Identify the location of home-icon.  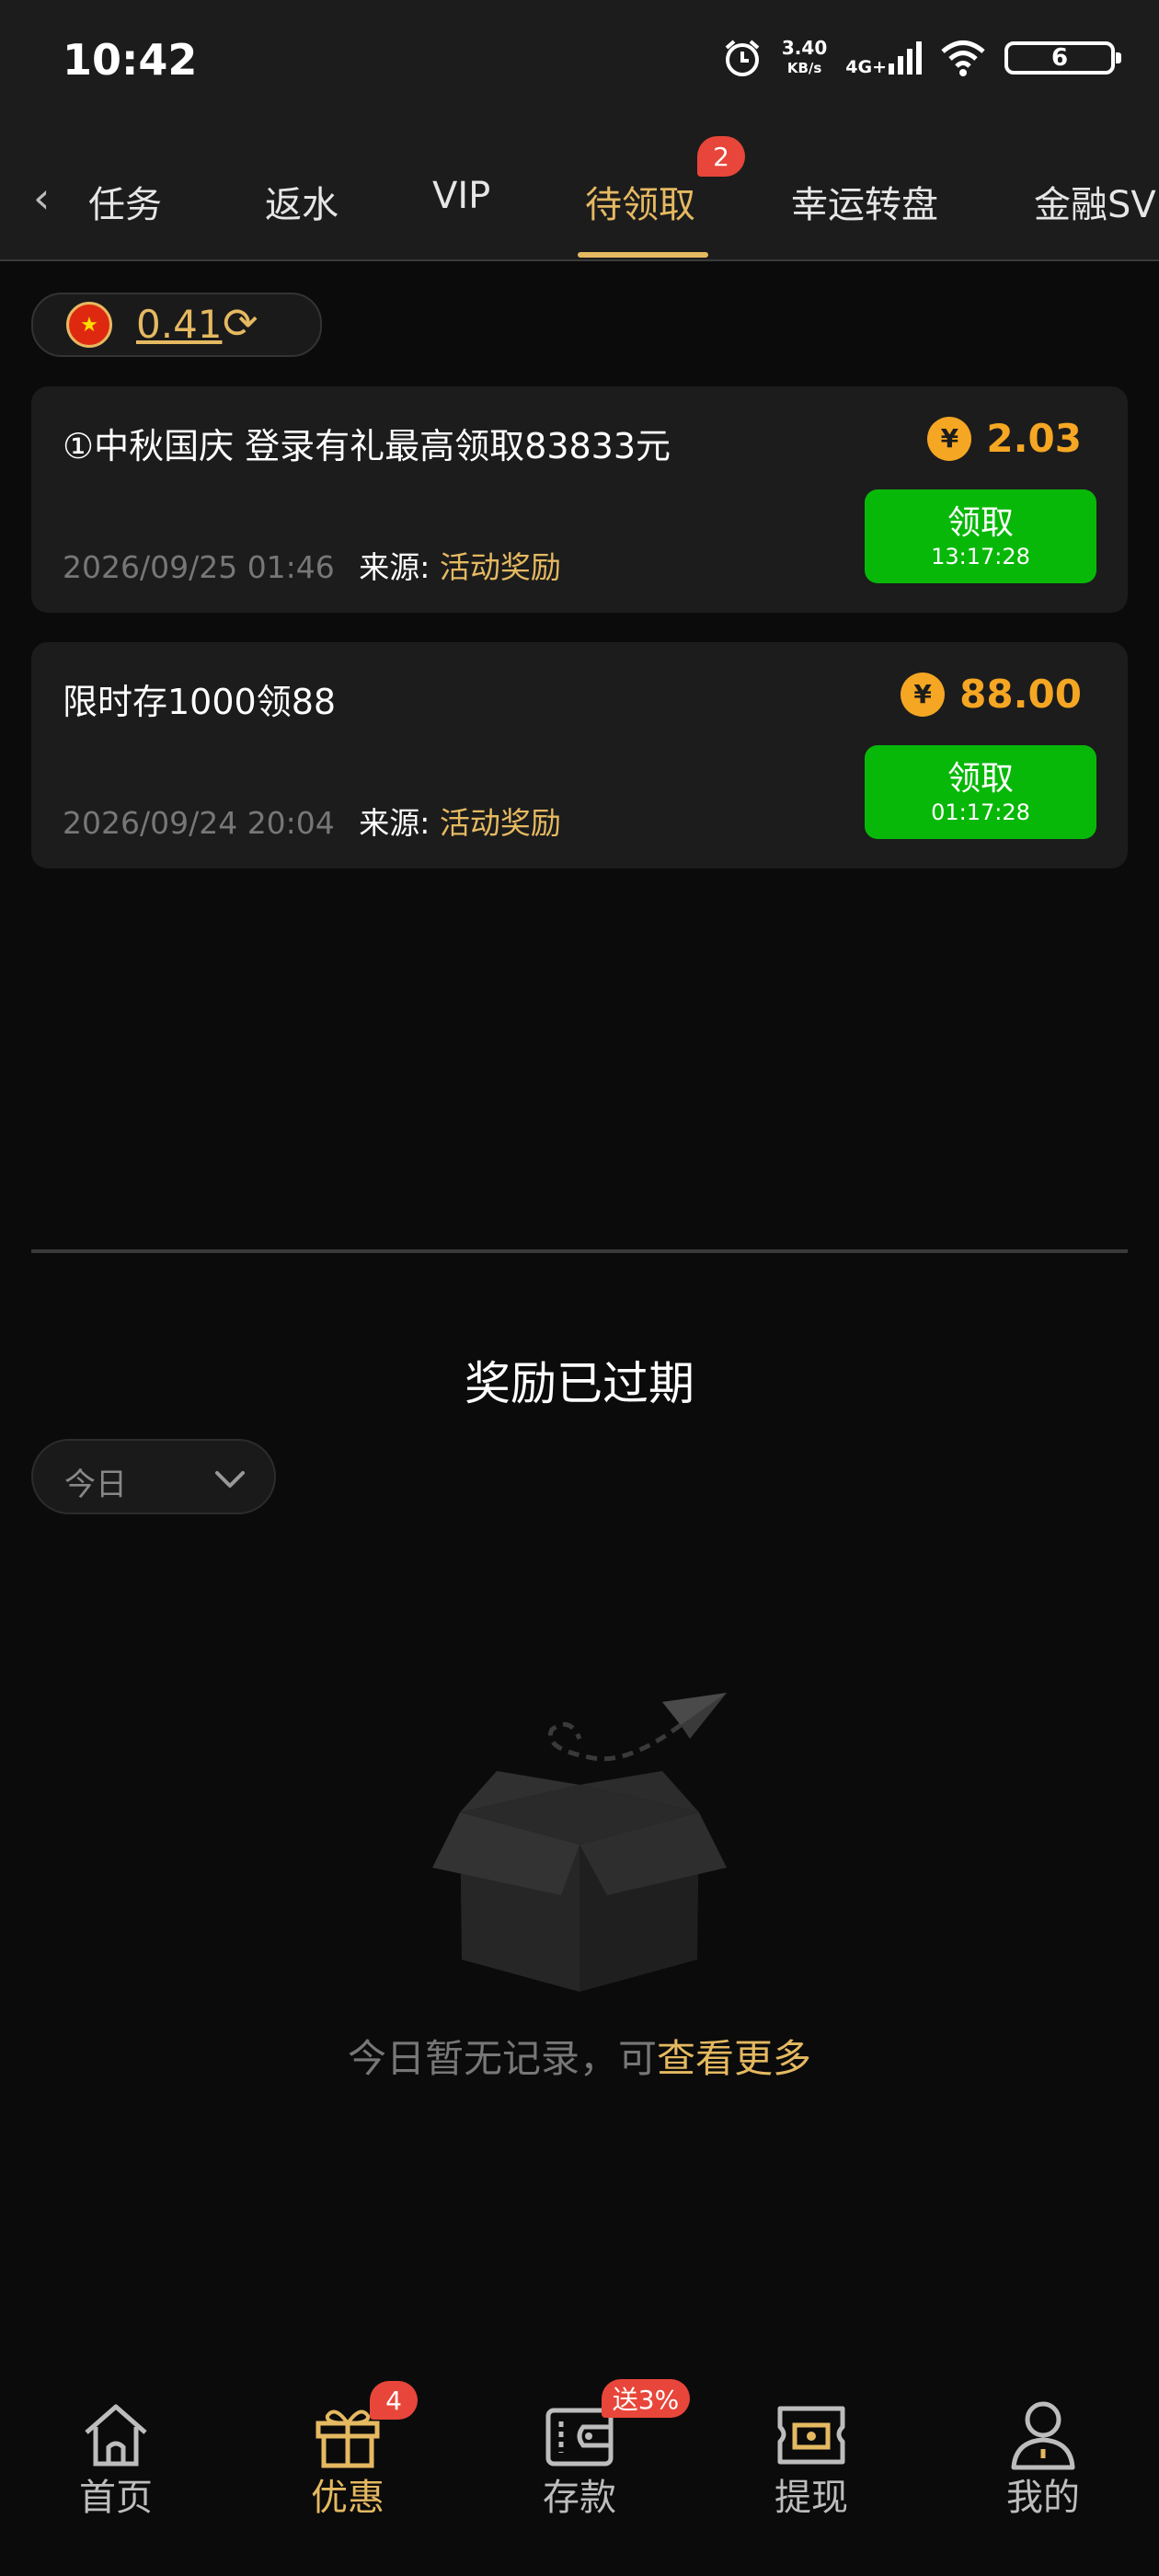
(116, 2435).